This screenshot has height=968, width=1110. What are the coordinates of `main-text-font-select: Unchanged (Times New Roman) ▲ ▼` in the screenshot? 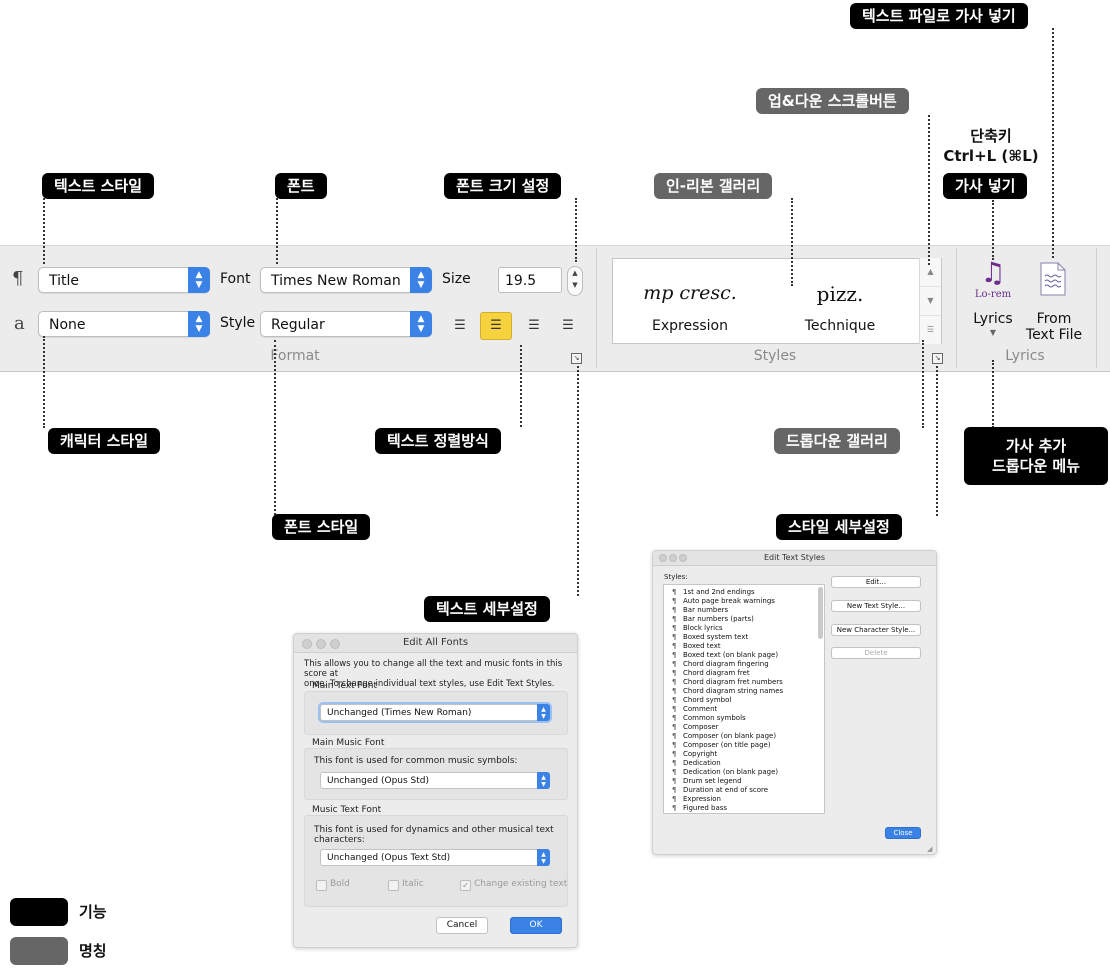 It's located at (435, 712).